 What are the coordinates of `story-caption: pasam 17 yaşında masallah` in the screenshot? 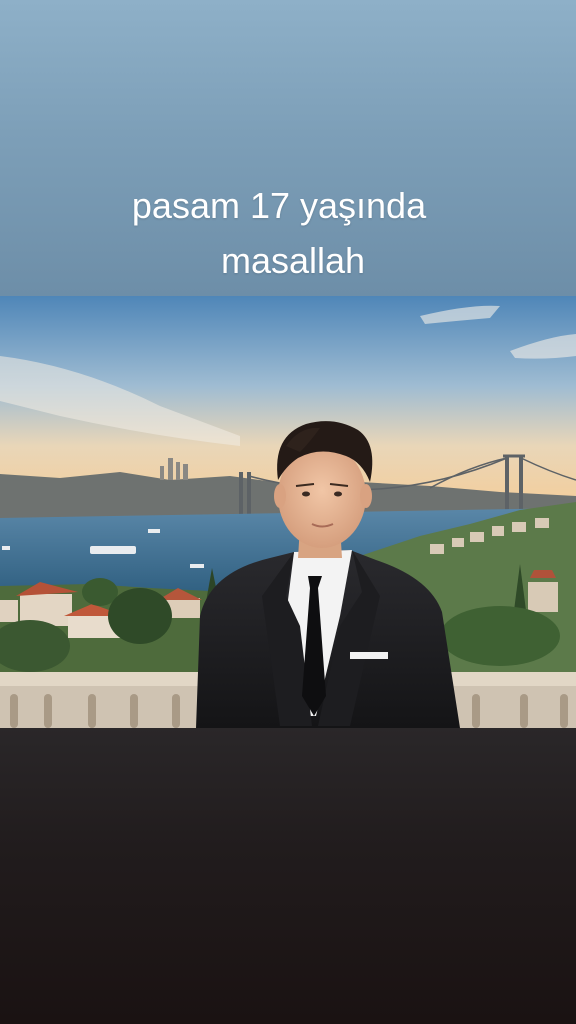 It's located at (288, 233).